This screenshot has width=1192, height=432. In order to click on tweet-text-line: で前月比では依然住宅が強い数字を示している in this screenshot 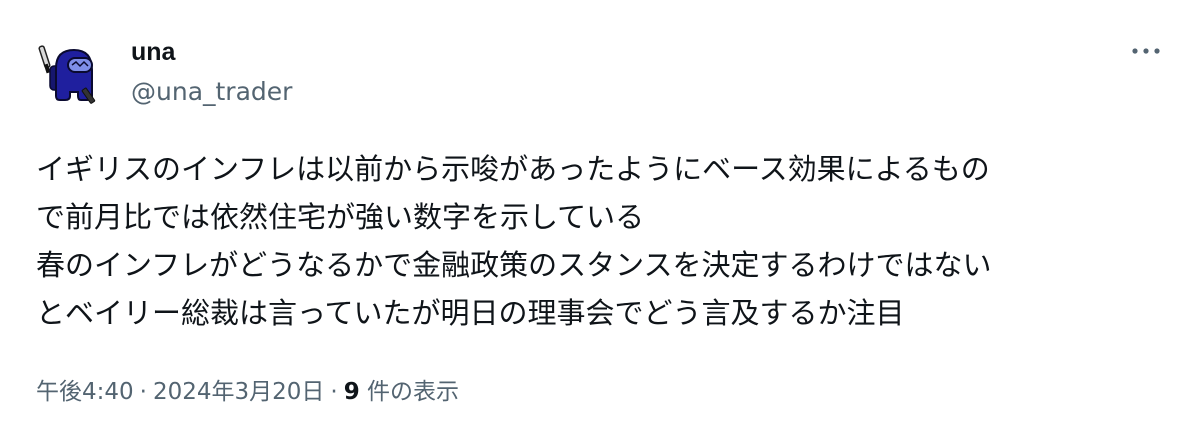, I will do `click(340, 217)`.